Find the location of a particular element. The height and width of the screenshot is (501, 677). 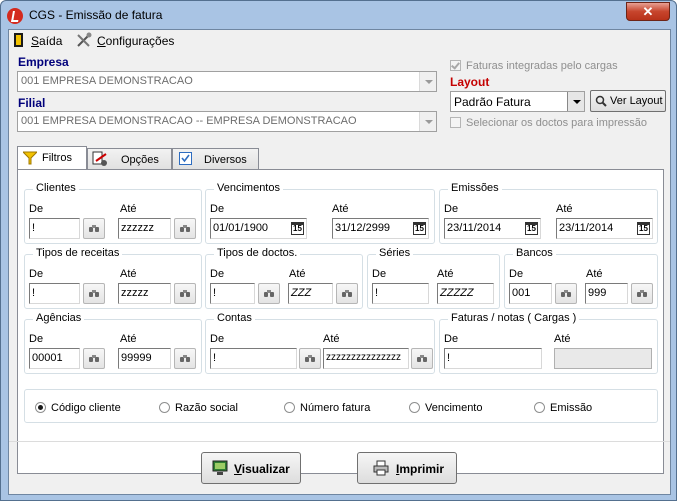

vencimentos-de-input: 01/01/1900 15 is located at coordinates (258, 228).